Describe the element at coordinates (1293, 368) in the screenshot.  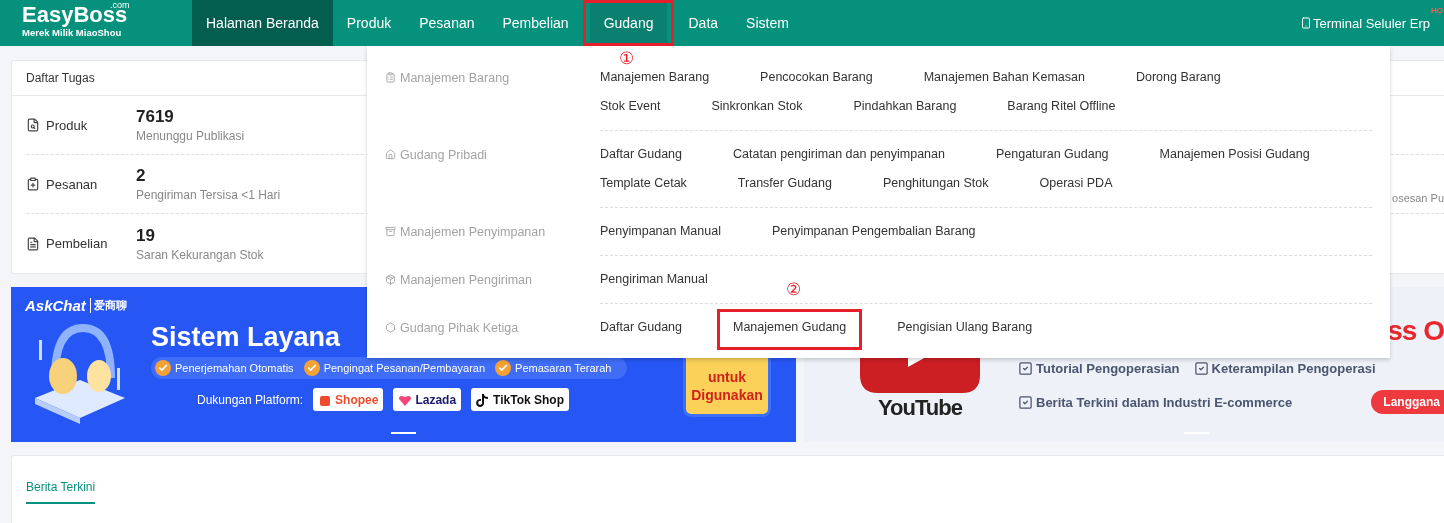
I see `checklist-text: Keterampilan Pengoperasi` at that location.